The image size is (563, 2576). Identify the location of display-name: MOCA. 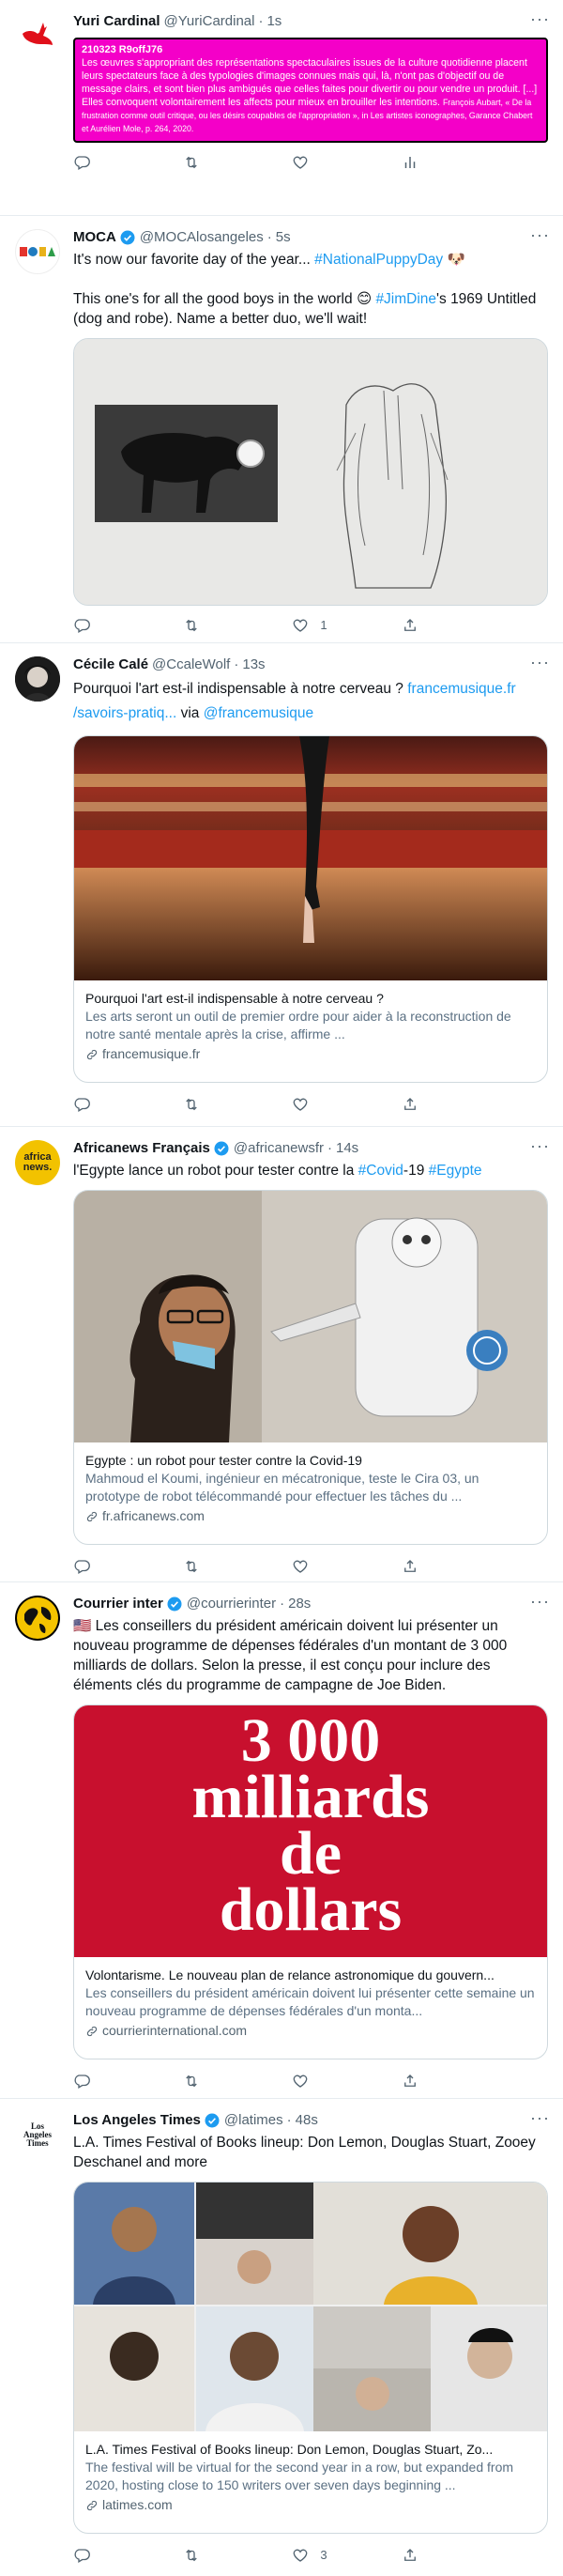
(95, 237).